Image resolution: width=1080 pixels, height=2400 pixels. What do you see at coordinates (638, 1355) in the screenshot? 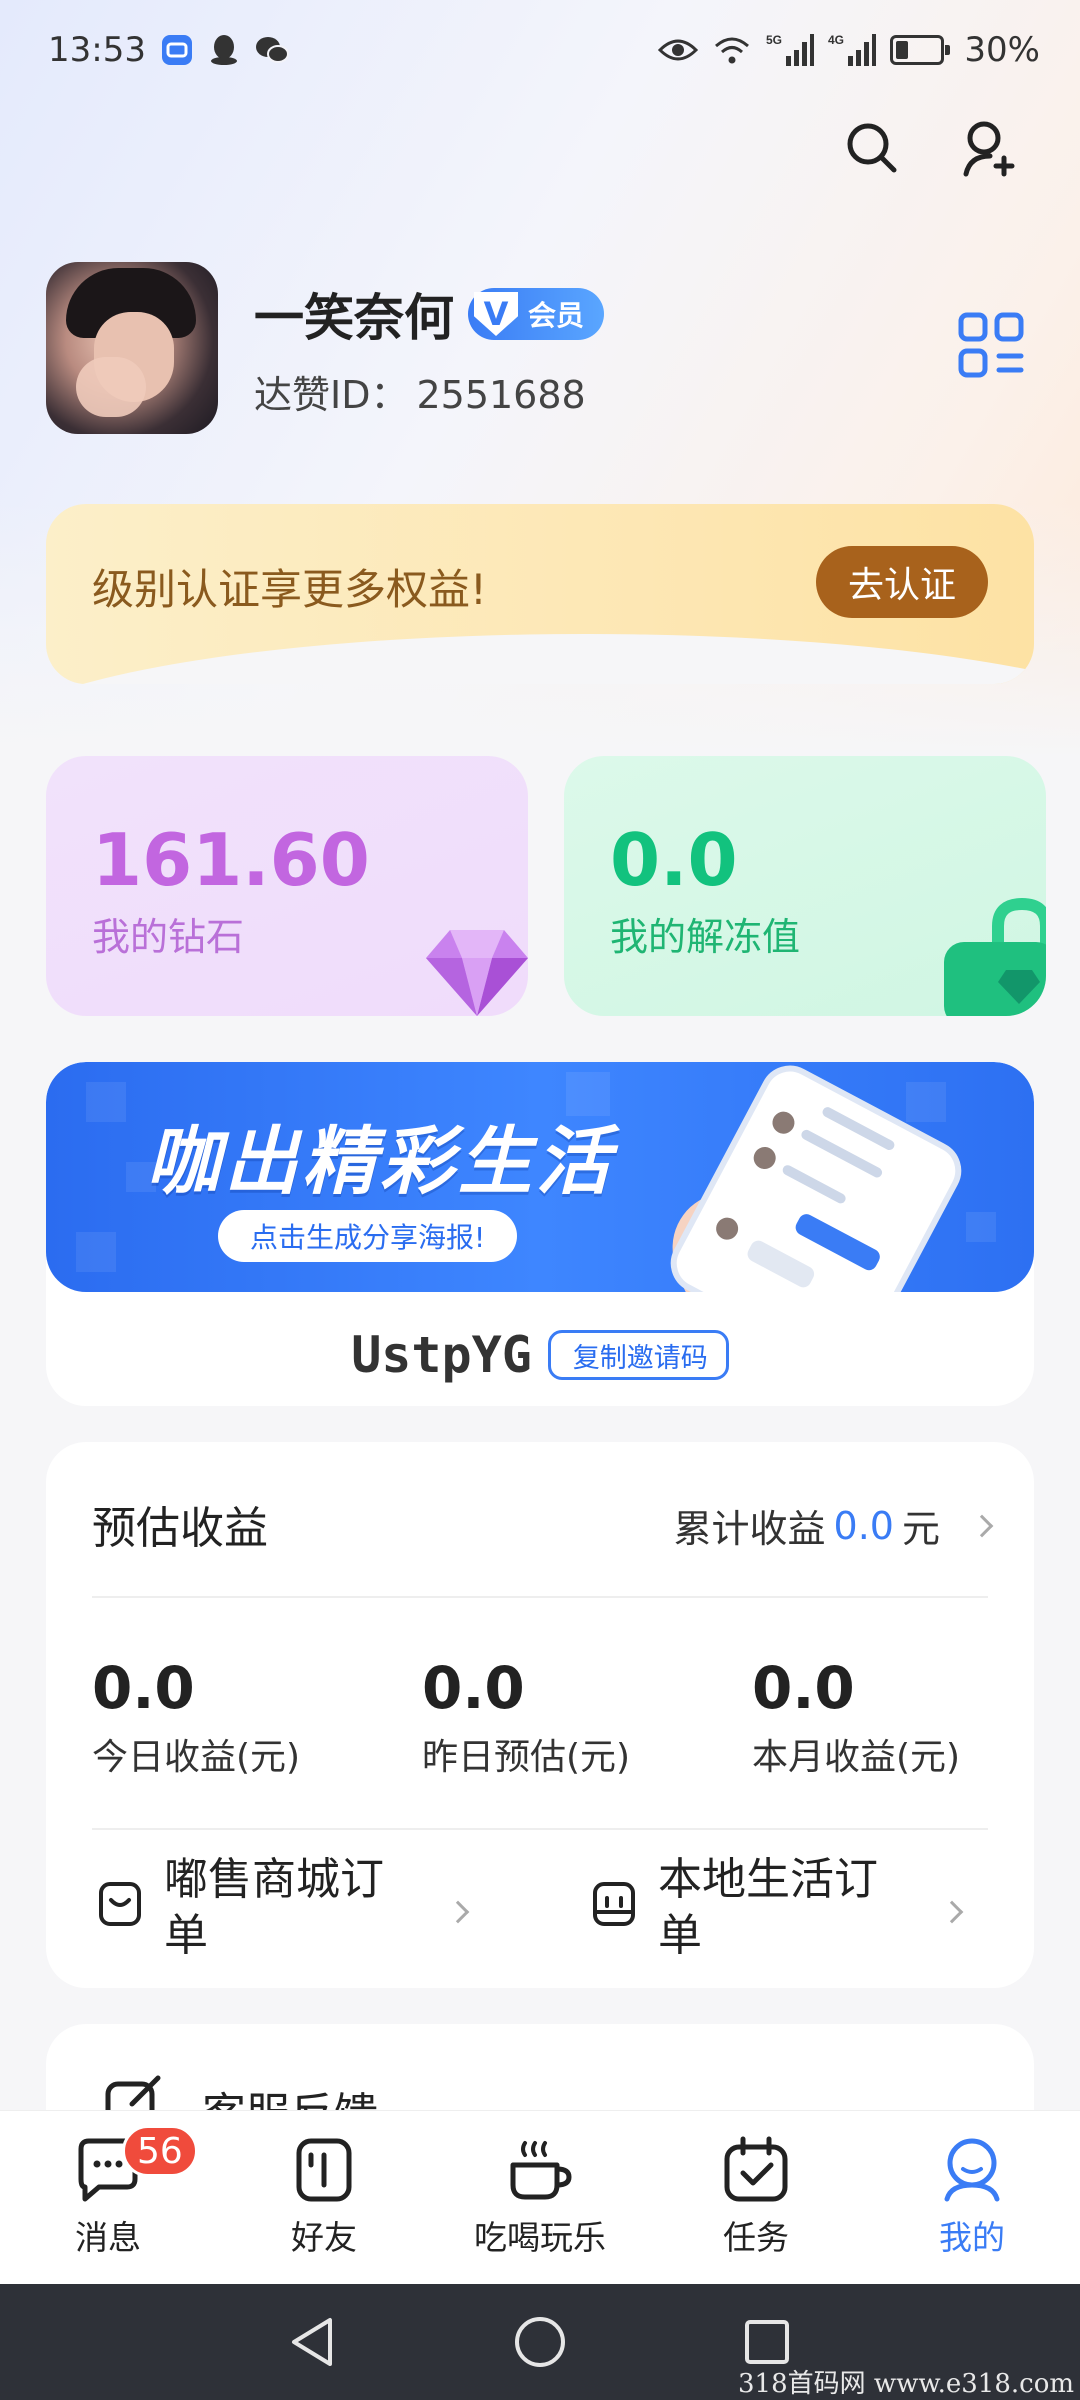
I see `copy-invite-code-button: 复制邀请码` at bounding box center [638, 1355].